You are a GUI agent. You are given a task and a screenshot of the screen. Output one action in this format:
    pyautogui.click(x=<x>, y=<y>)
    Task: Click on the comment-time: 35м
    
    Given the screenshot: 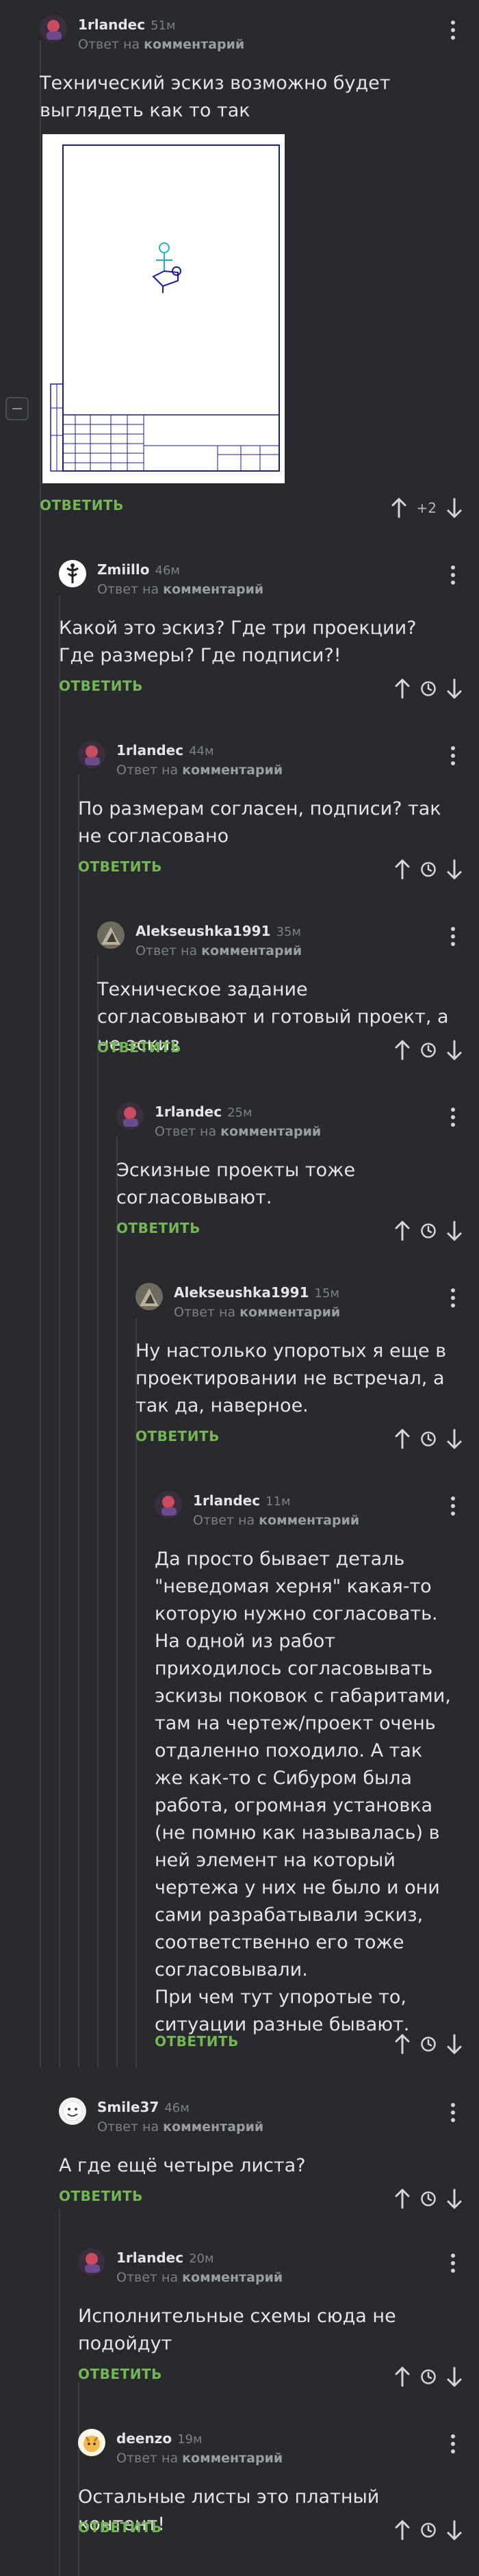 What is the action you would take?
    pyautogui.click(x=288, y=932)
    